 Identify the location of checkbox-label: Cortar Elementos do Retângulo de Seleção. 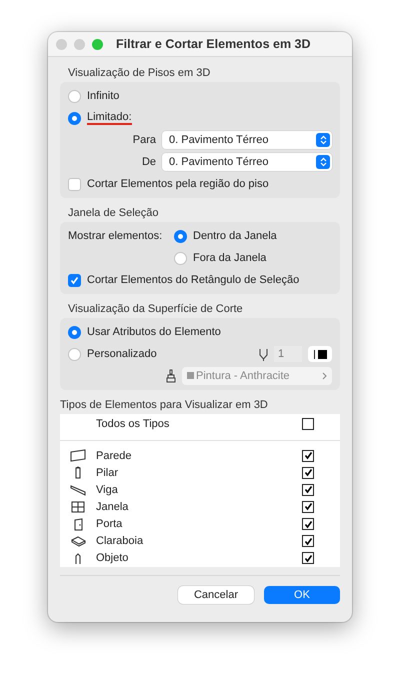
(193, 280).